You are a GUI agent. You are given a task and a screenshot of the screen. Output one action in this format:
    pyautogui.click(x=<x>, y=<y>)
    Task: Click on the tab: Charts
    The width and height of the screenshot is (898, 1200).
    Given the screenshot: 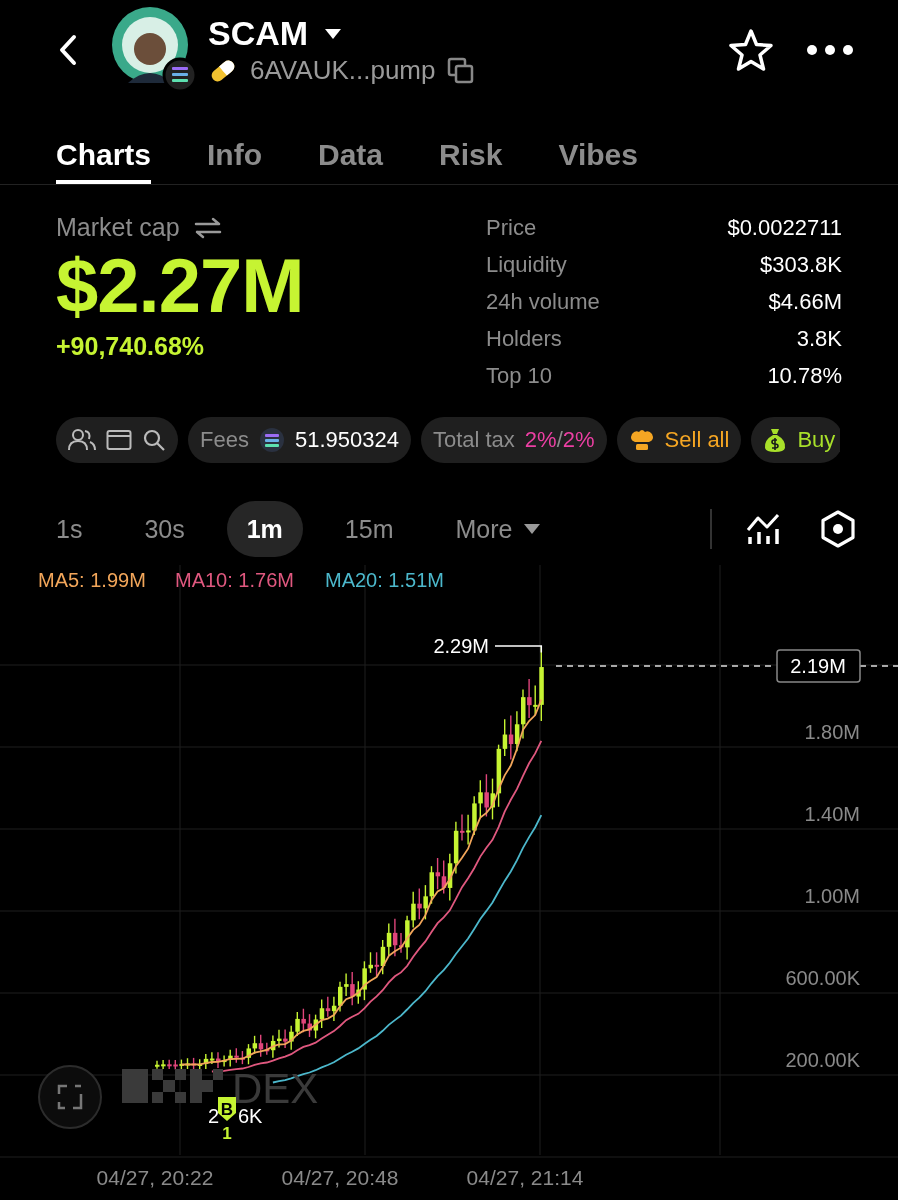 What is the action you would take?
    pyautogui.click(x=104, y=151)
    